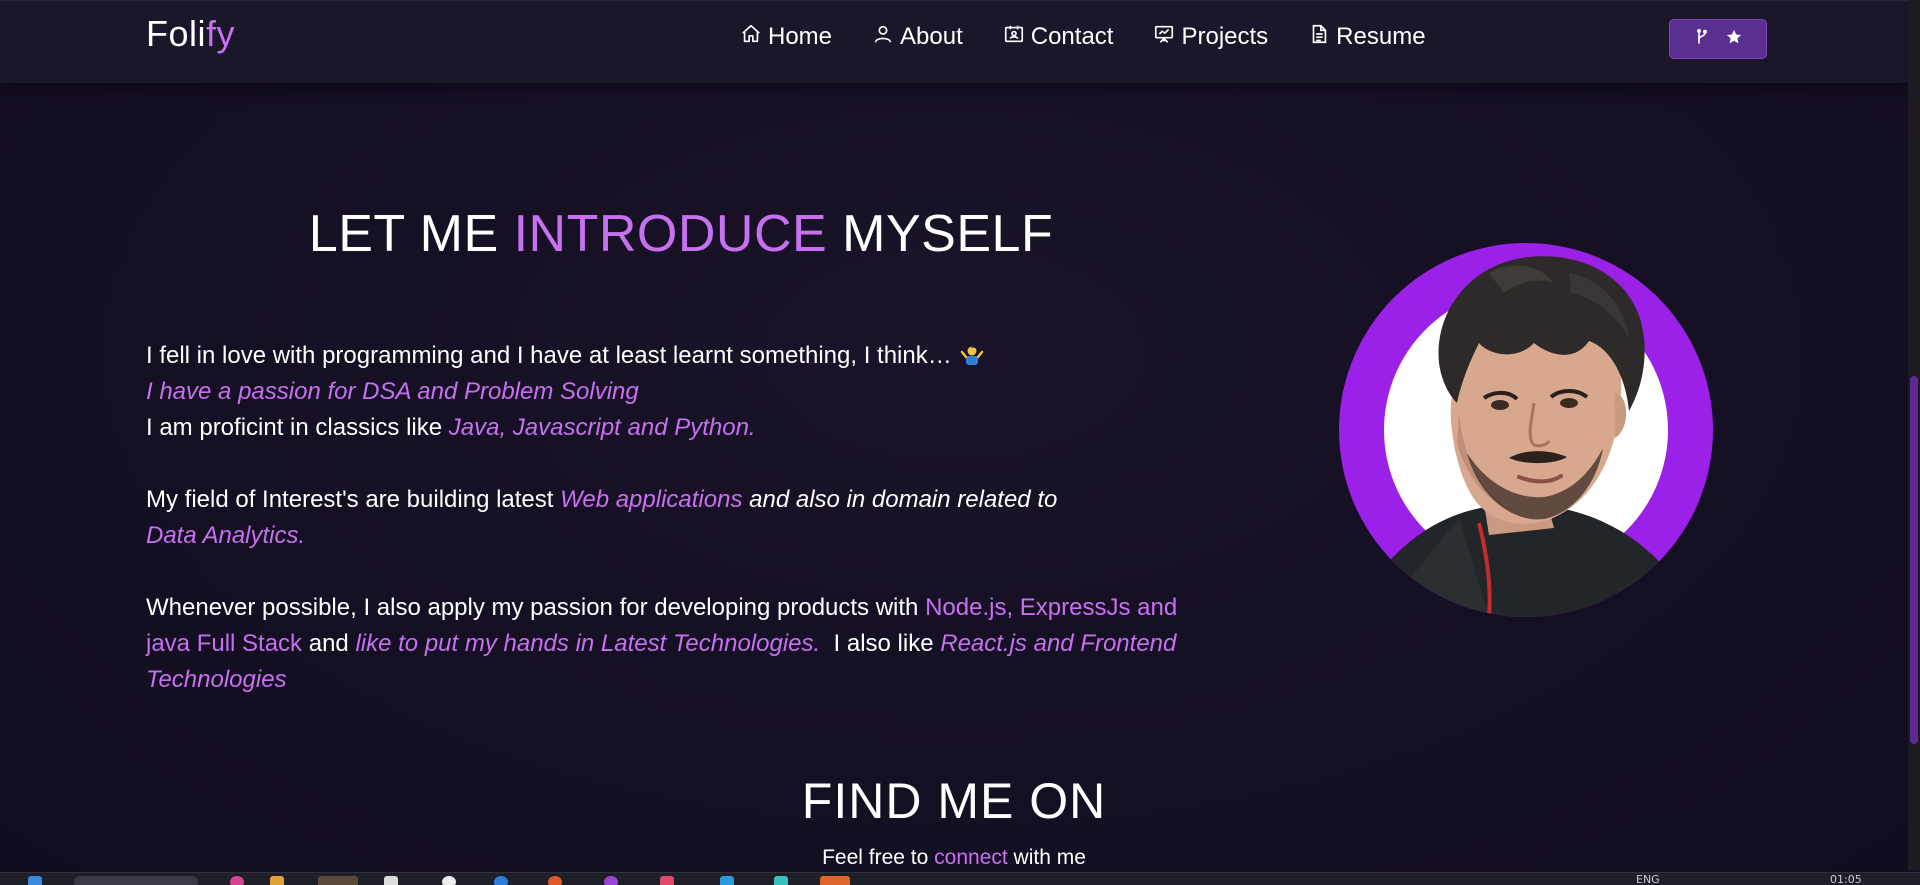 The height and width of the screenshot is (885, 1920). I want to click on home-icon, so click(751, 37).